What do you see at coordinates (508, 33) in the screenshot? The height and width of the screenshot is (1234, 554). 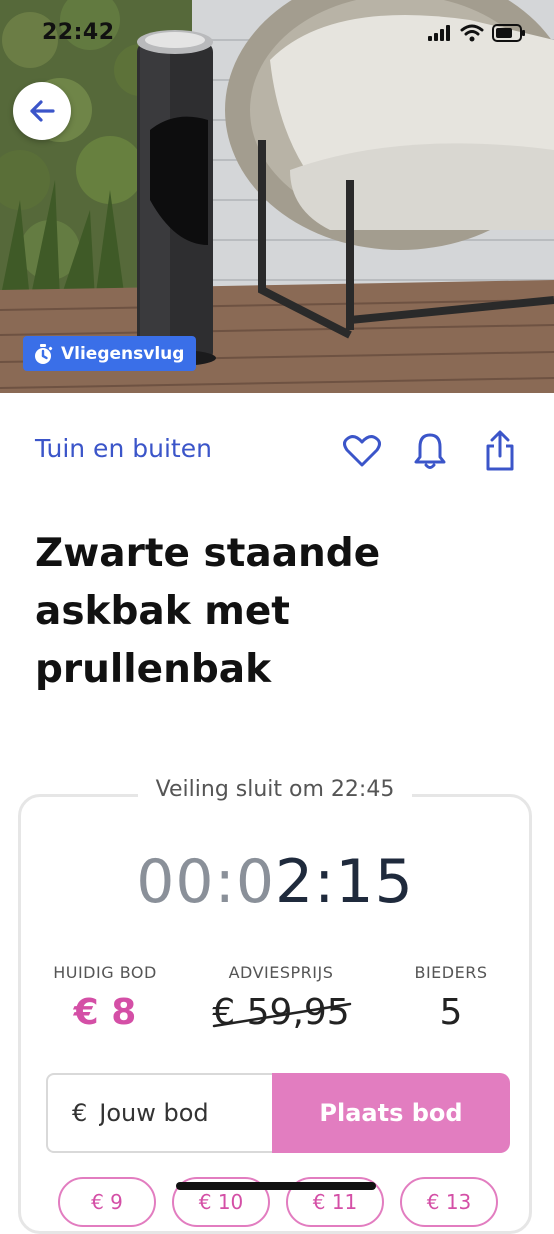 I see `battery-icon` at bounding box center [508, 33].